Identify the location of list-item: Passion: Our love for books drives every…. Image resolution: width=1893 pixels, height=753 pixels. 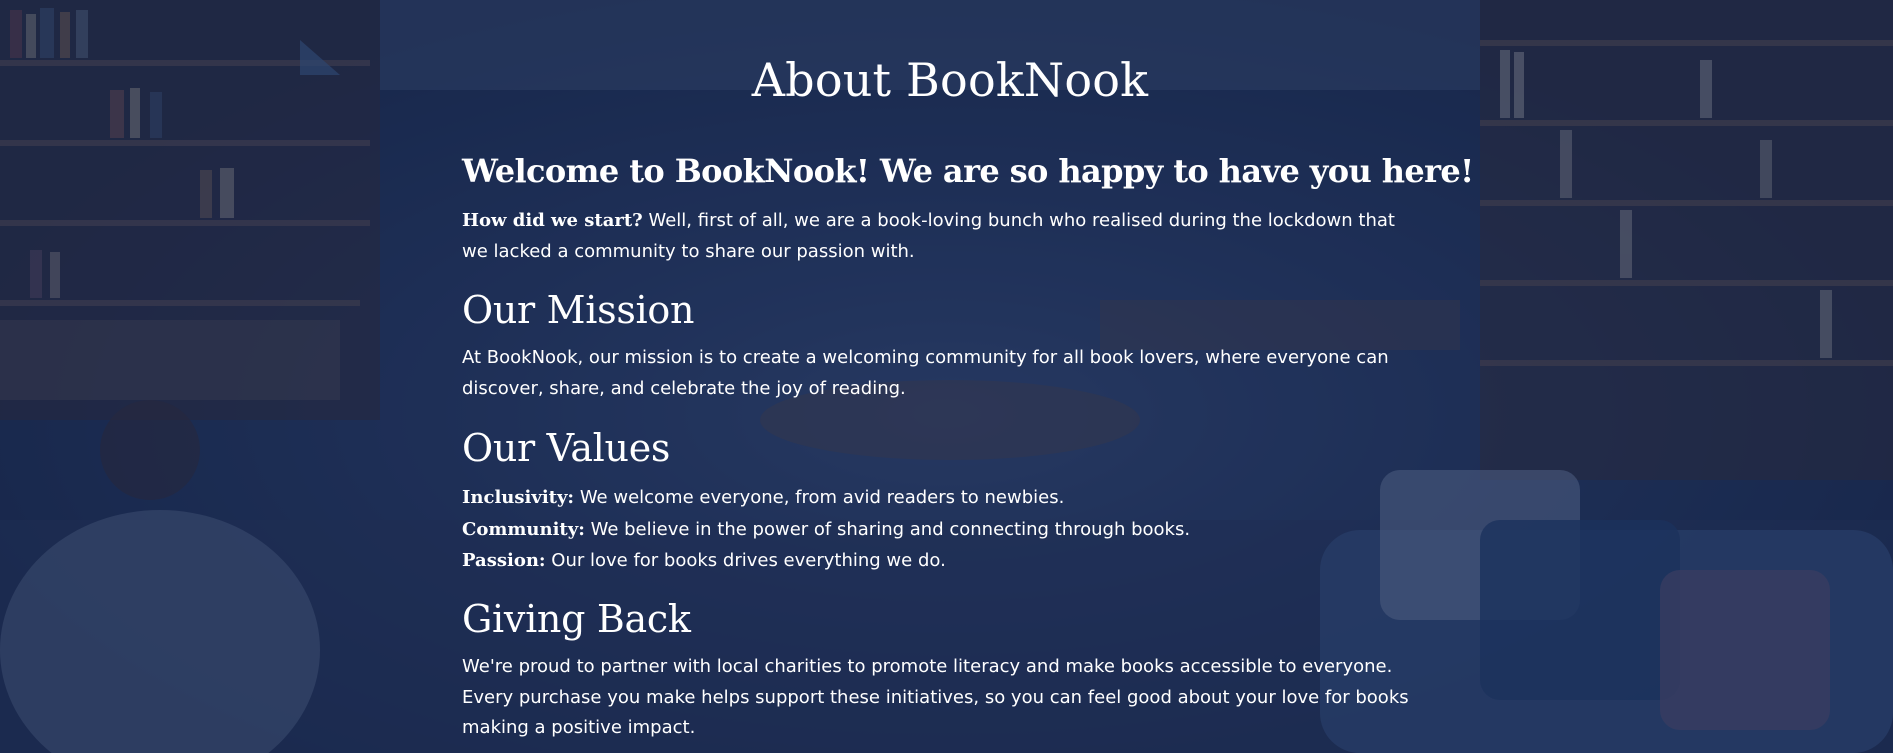
(826, 561).